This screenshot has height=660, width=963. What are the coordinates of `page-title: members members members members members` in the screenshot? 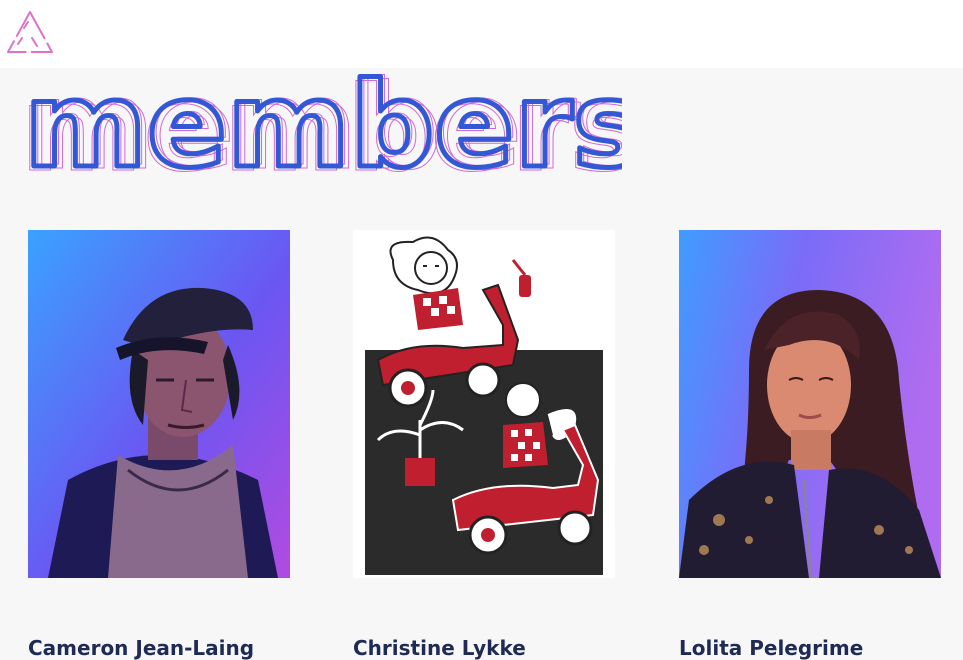 It's located at (322, 127).